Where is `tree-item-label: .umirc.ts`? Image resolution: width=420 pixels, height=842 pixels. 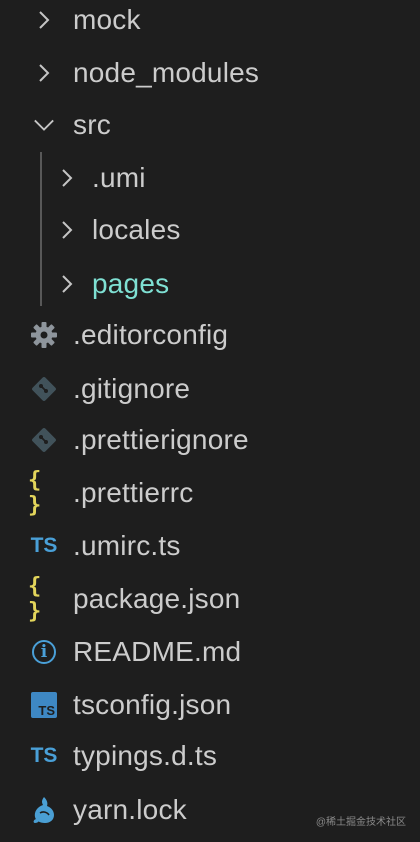
tree-item-label: .umirc.ts is located at coordinates (127, 545).